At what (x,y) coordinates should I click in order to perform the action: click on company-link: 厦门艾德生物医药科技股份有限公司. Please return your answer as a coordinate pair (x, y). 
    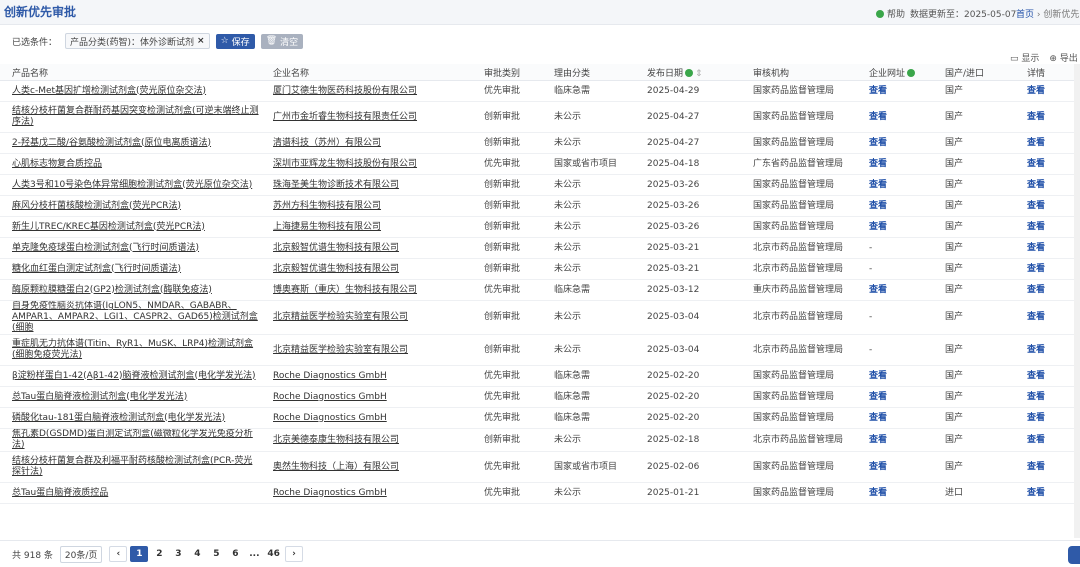
    Looking at the image, I should click on (345, 91).